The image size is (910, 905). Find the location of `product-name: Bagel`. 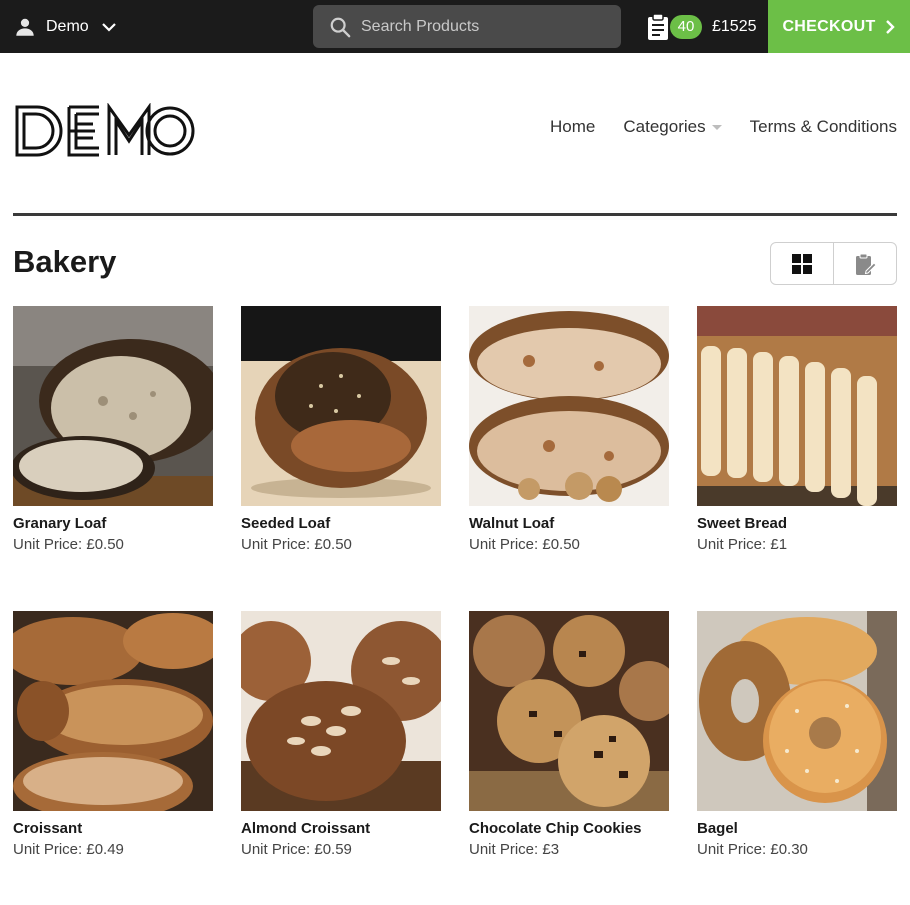

product-name: Bagel is located at coordinates (717, 828).